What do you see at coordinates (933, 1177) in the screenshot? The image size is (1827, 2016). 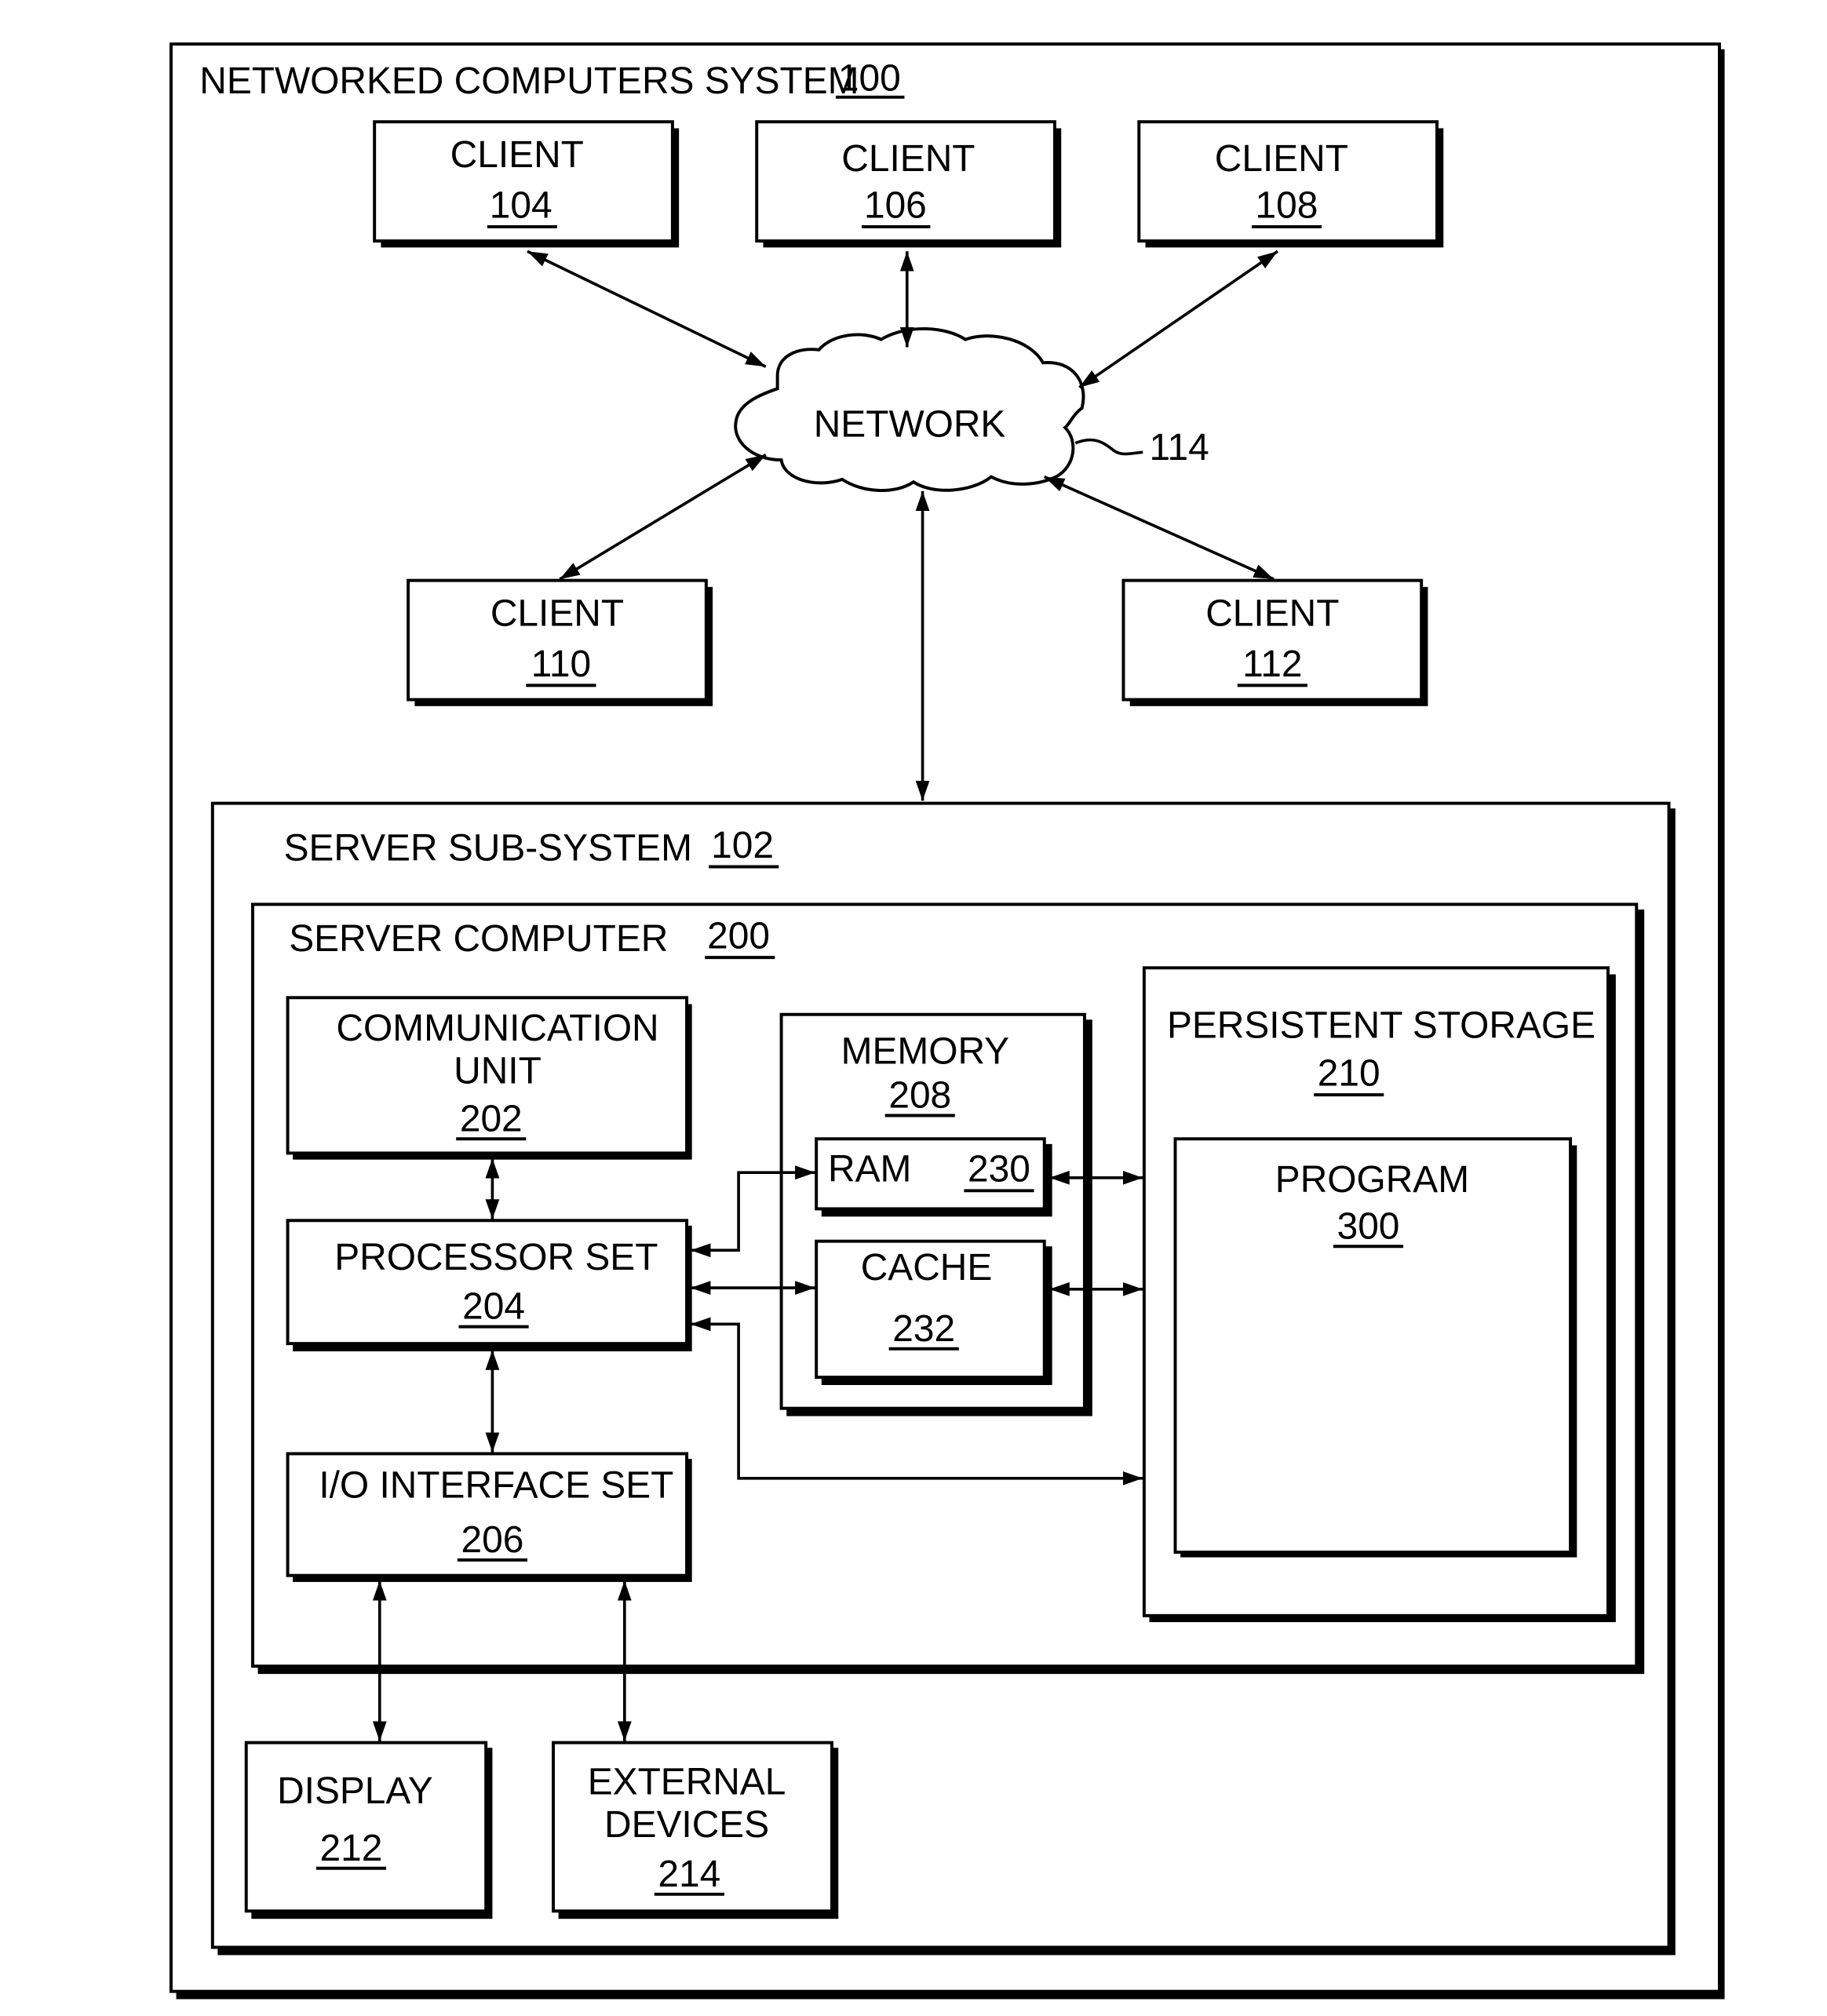 I see `ram-box: RAM 230` at bounding box center [933, 1177].